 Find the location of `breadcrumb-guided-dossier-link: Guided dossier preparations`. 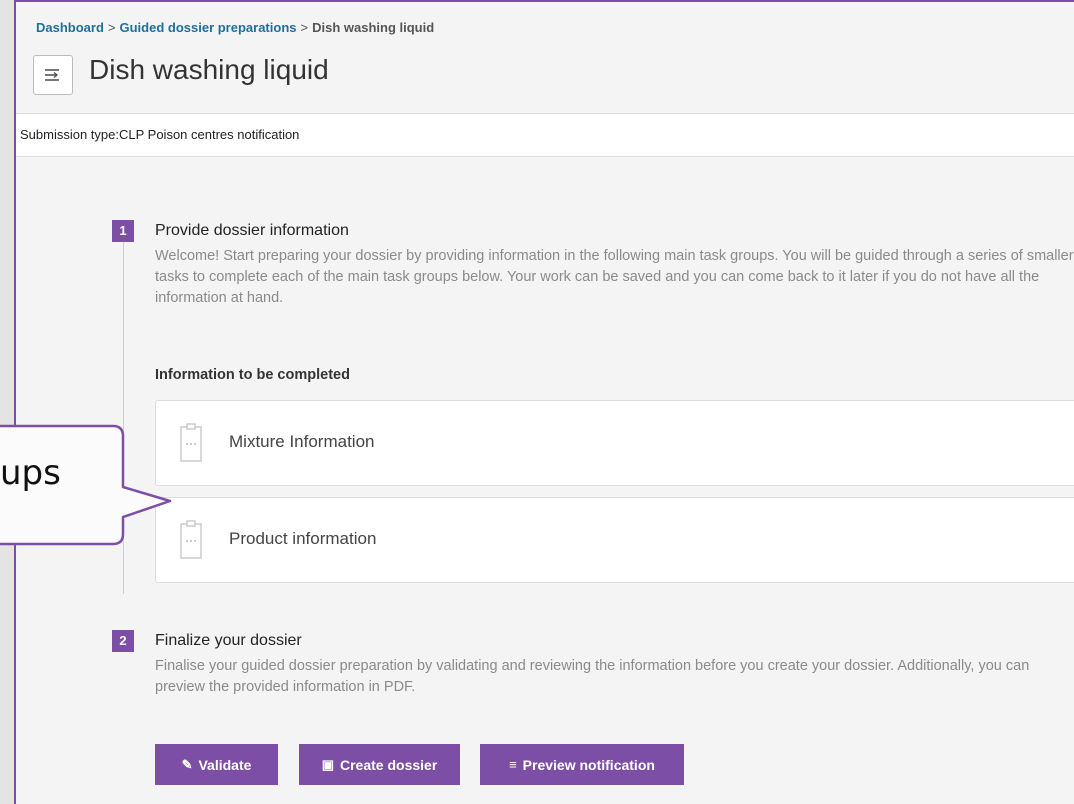

breadcrumb-guided-dossier-link: Guided dossier preparations is located at coordinates (208, 27).